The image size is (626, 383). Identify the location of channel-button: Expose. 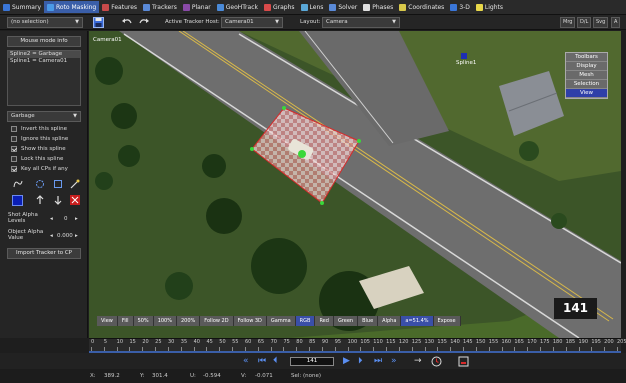
(447, 321).